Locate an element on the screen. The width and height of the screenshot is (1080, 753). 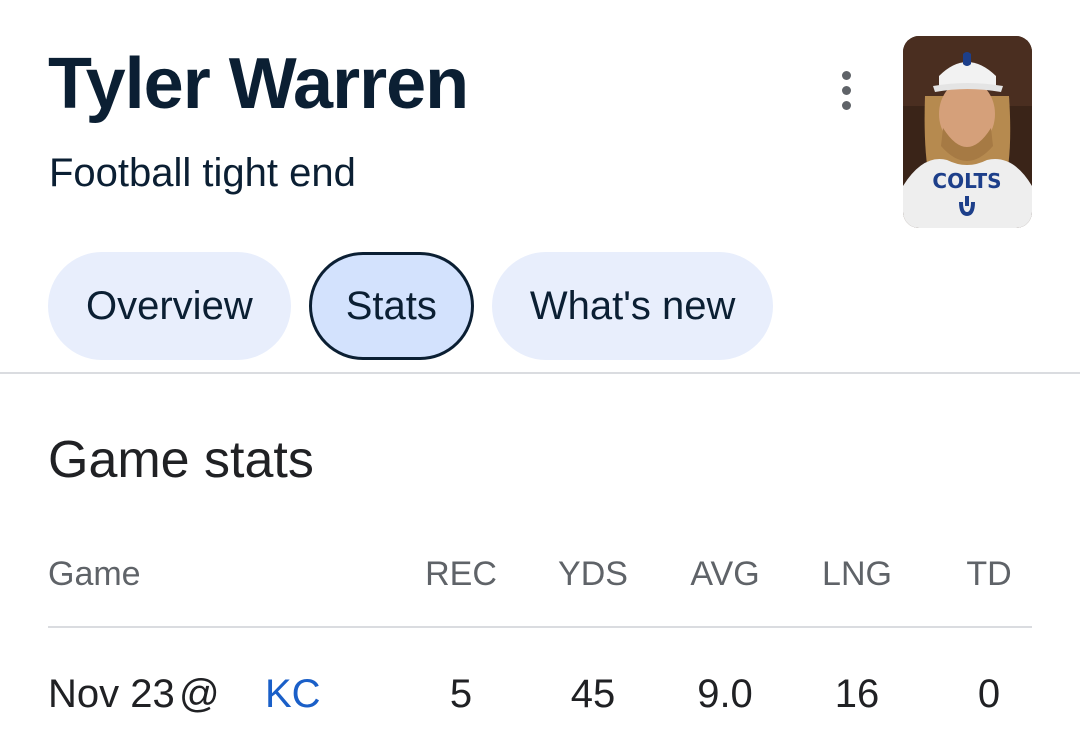
tab-overview: Overview is located at coordinates (169, 306).